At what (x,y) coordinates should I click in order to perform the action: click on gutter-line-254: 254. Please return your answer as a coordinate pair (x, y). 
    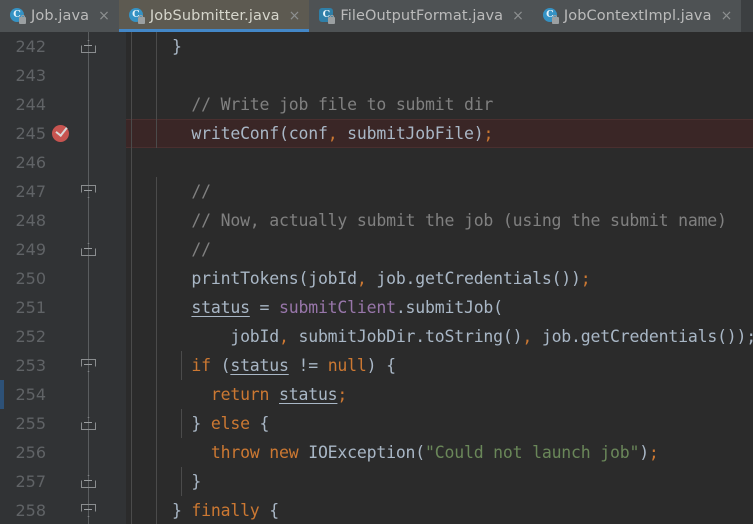
    Looking at the image, I should click on (63, 394).